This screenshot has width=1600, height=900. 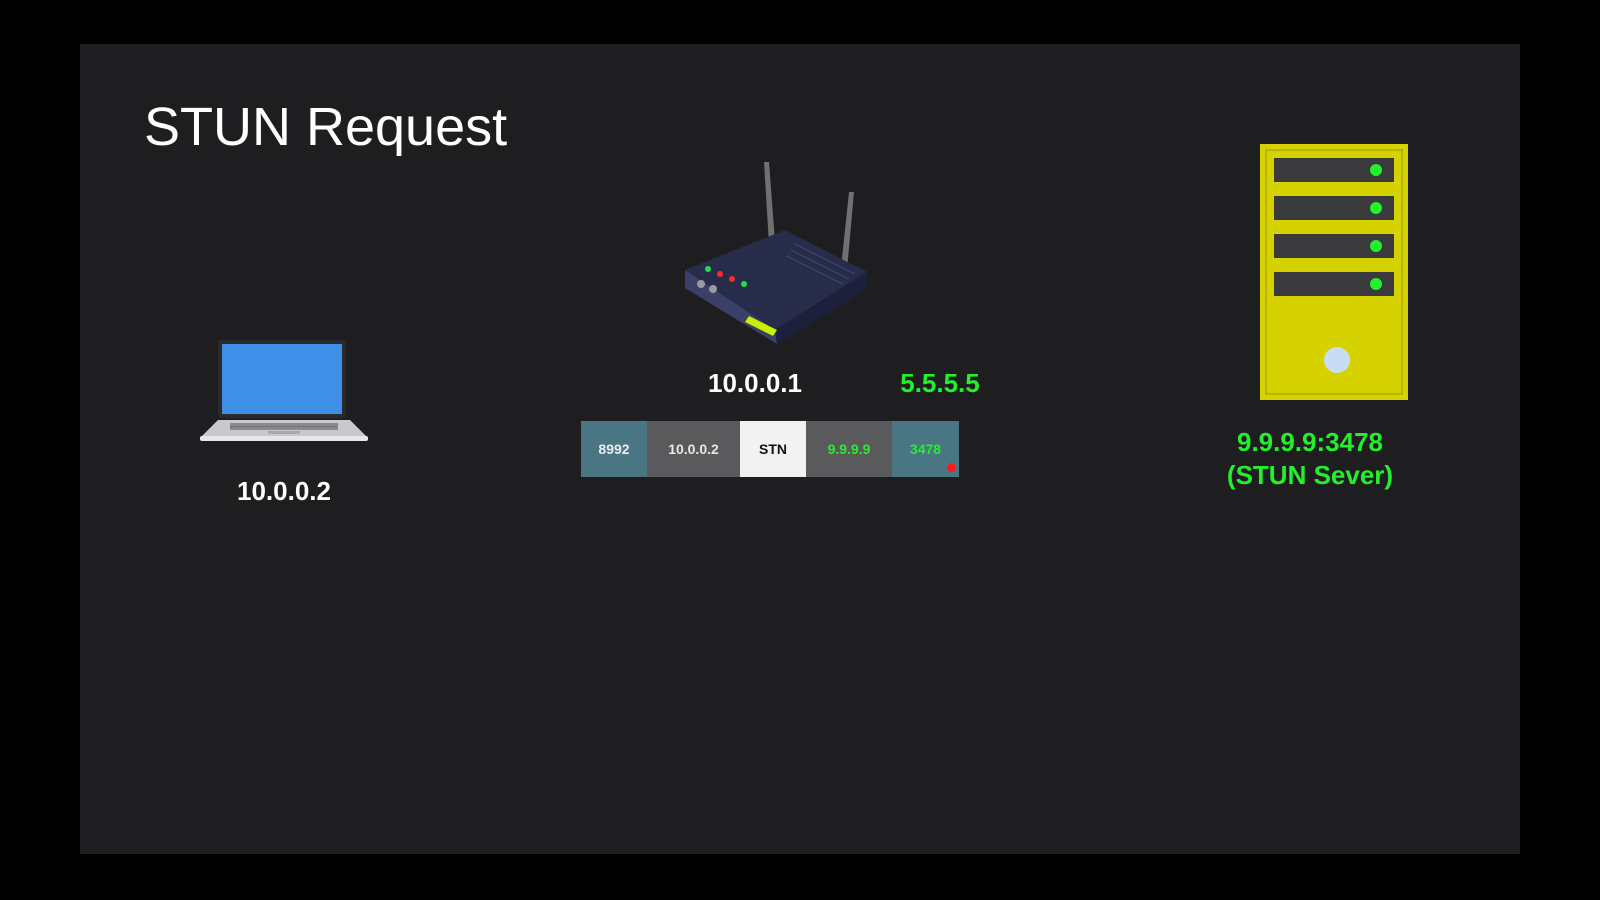 I want to click on router-public-ip-label: 5.5.5.5, so click(x=940, y=383).